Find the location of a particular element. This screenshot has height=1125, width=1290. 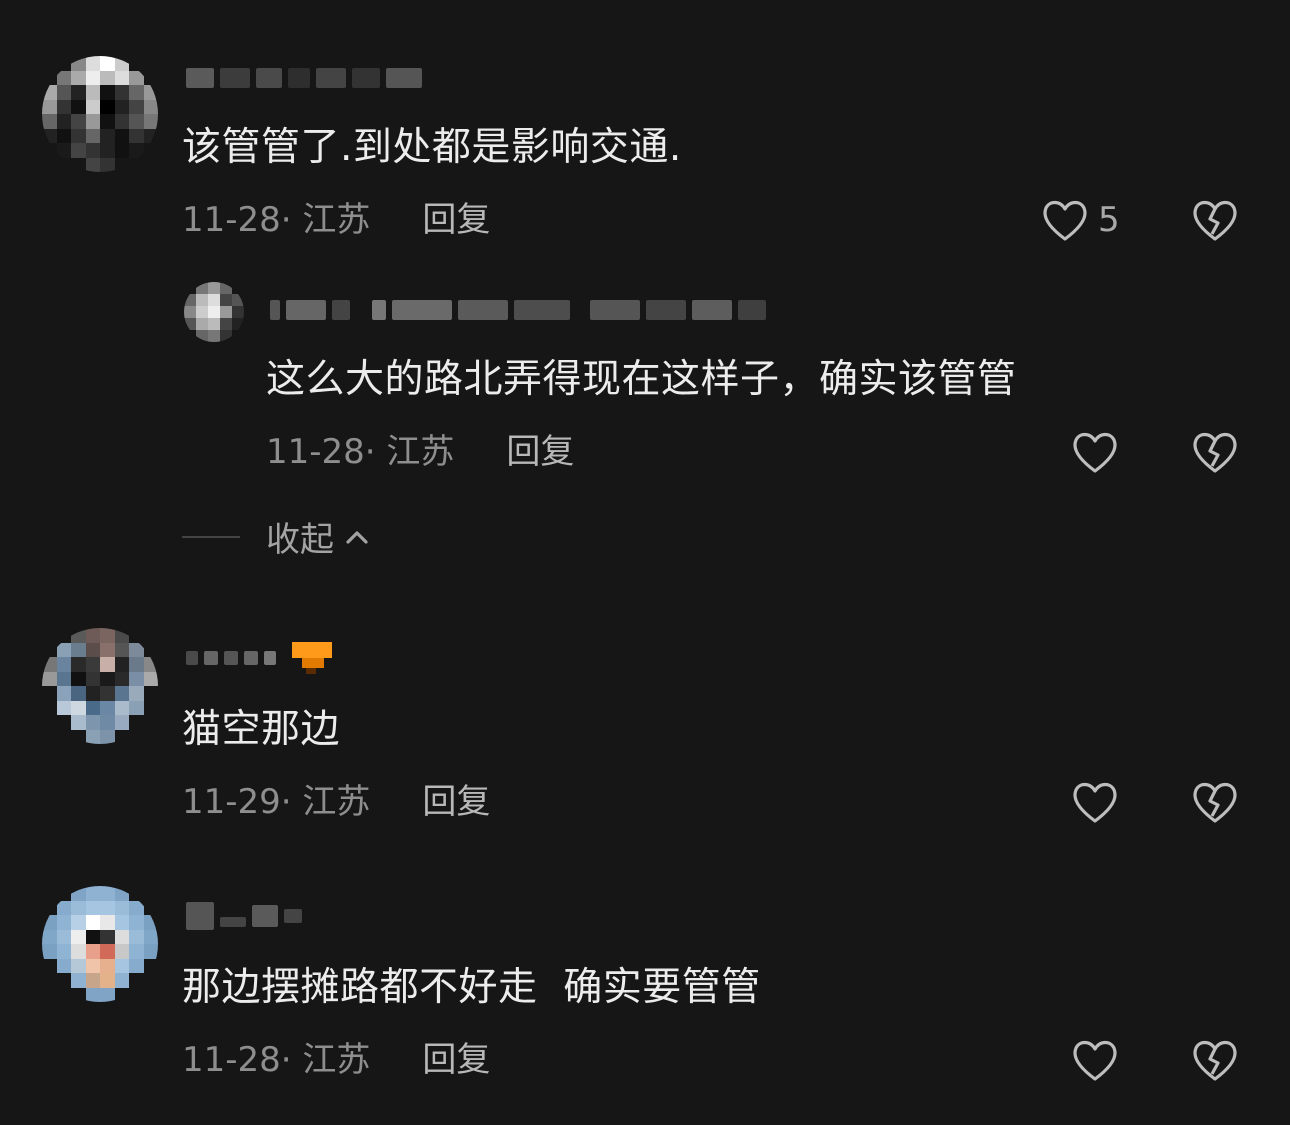

collapse-replies-button: 收起 is located at coordinates (276, 536).